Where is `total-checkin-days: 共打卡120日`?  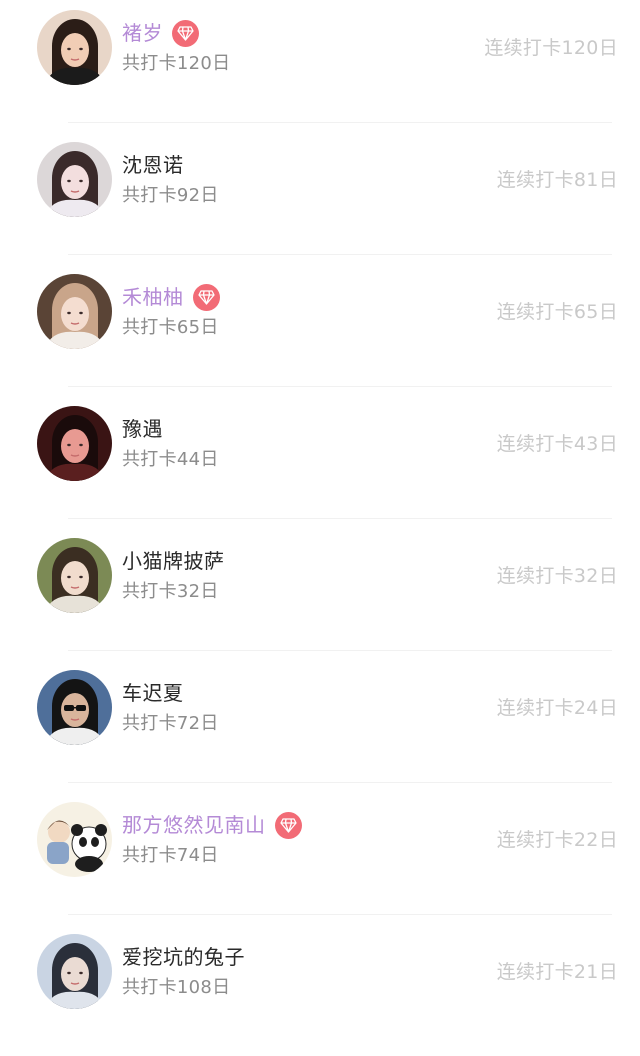 total-checkin-days: 共打卡120日 is located at coordinates (176, 63).